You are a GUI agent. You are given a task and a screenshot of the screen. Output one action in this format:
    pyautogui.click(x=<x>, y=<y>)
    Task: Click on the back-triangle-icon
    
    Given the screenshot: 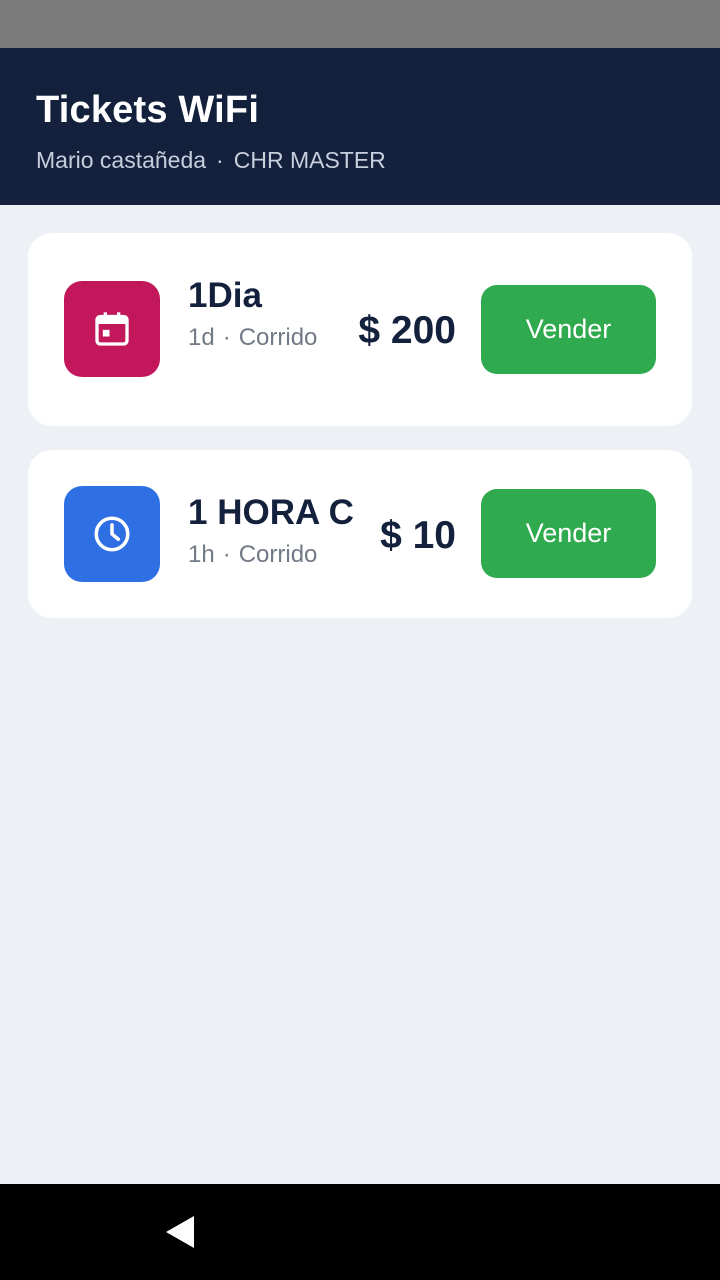 What is the action you would take?
    pyautogui.click(x=180, y=1232)
    